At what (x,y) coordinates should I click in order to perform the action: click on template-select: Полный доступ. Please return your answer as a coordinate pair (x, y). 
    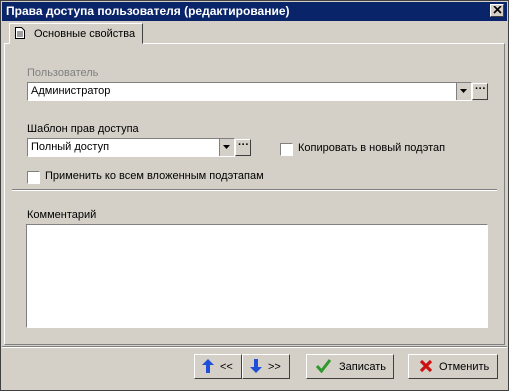
    Looking at the image, I should click on (131, 147).